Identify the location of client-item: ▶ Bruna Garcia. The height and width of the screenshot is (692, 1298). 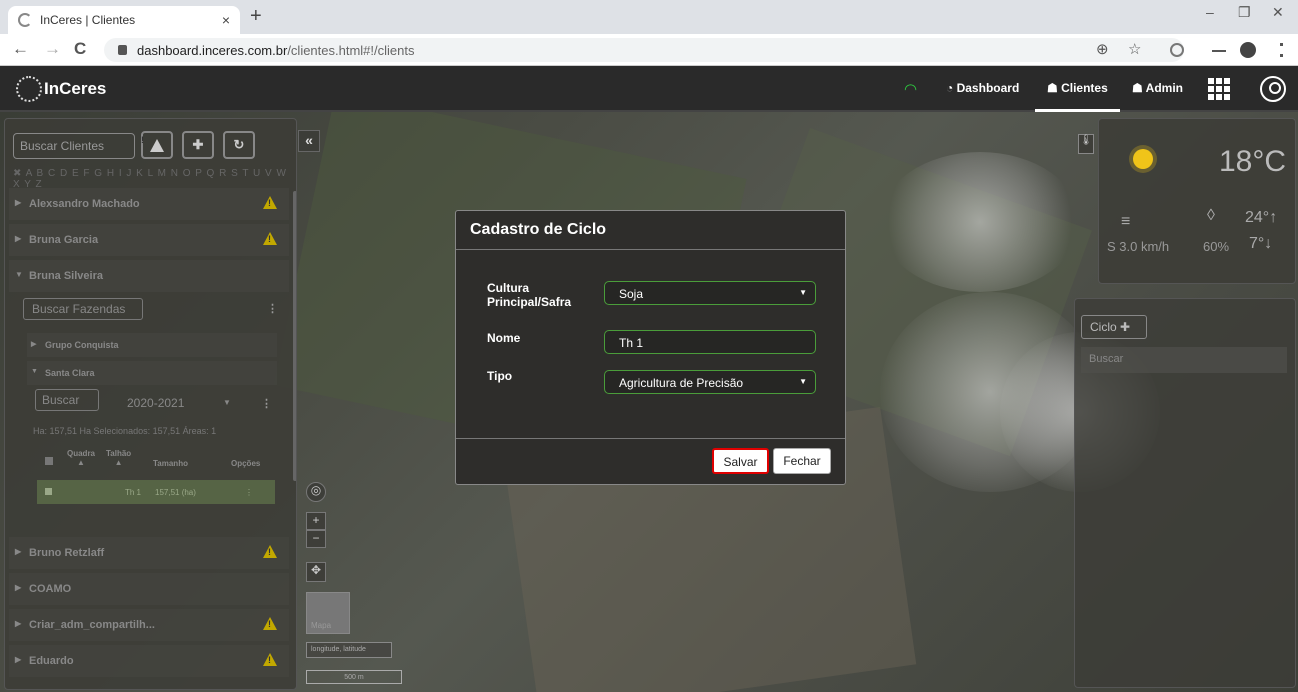
(149, 240).